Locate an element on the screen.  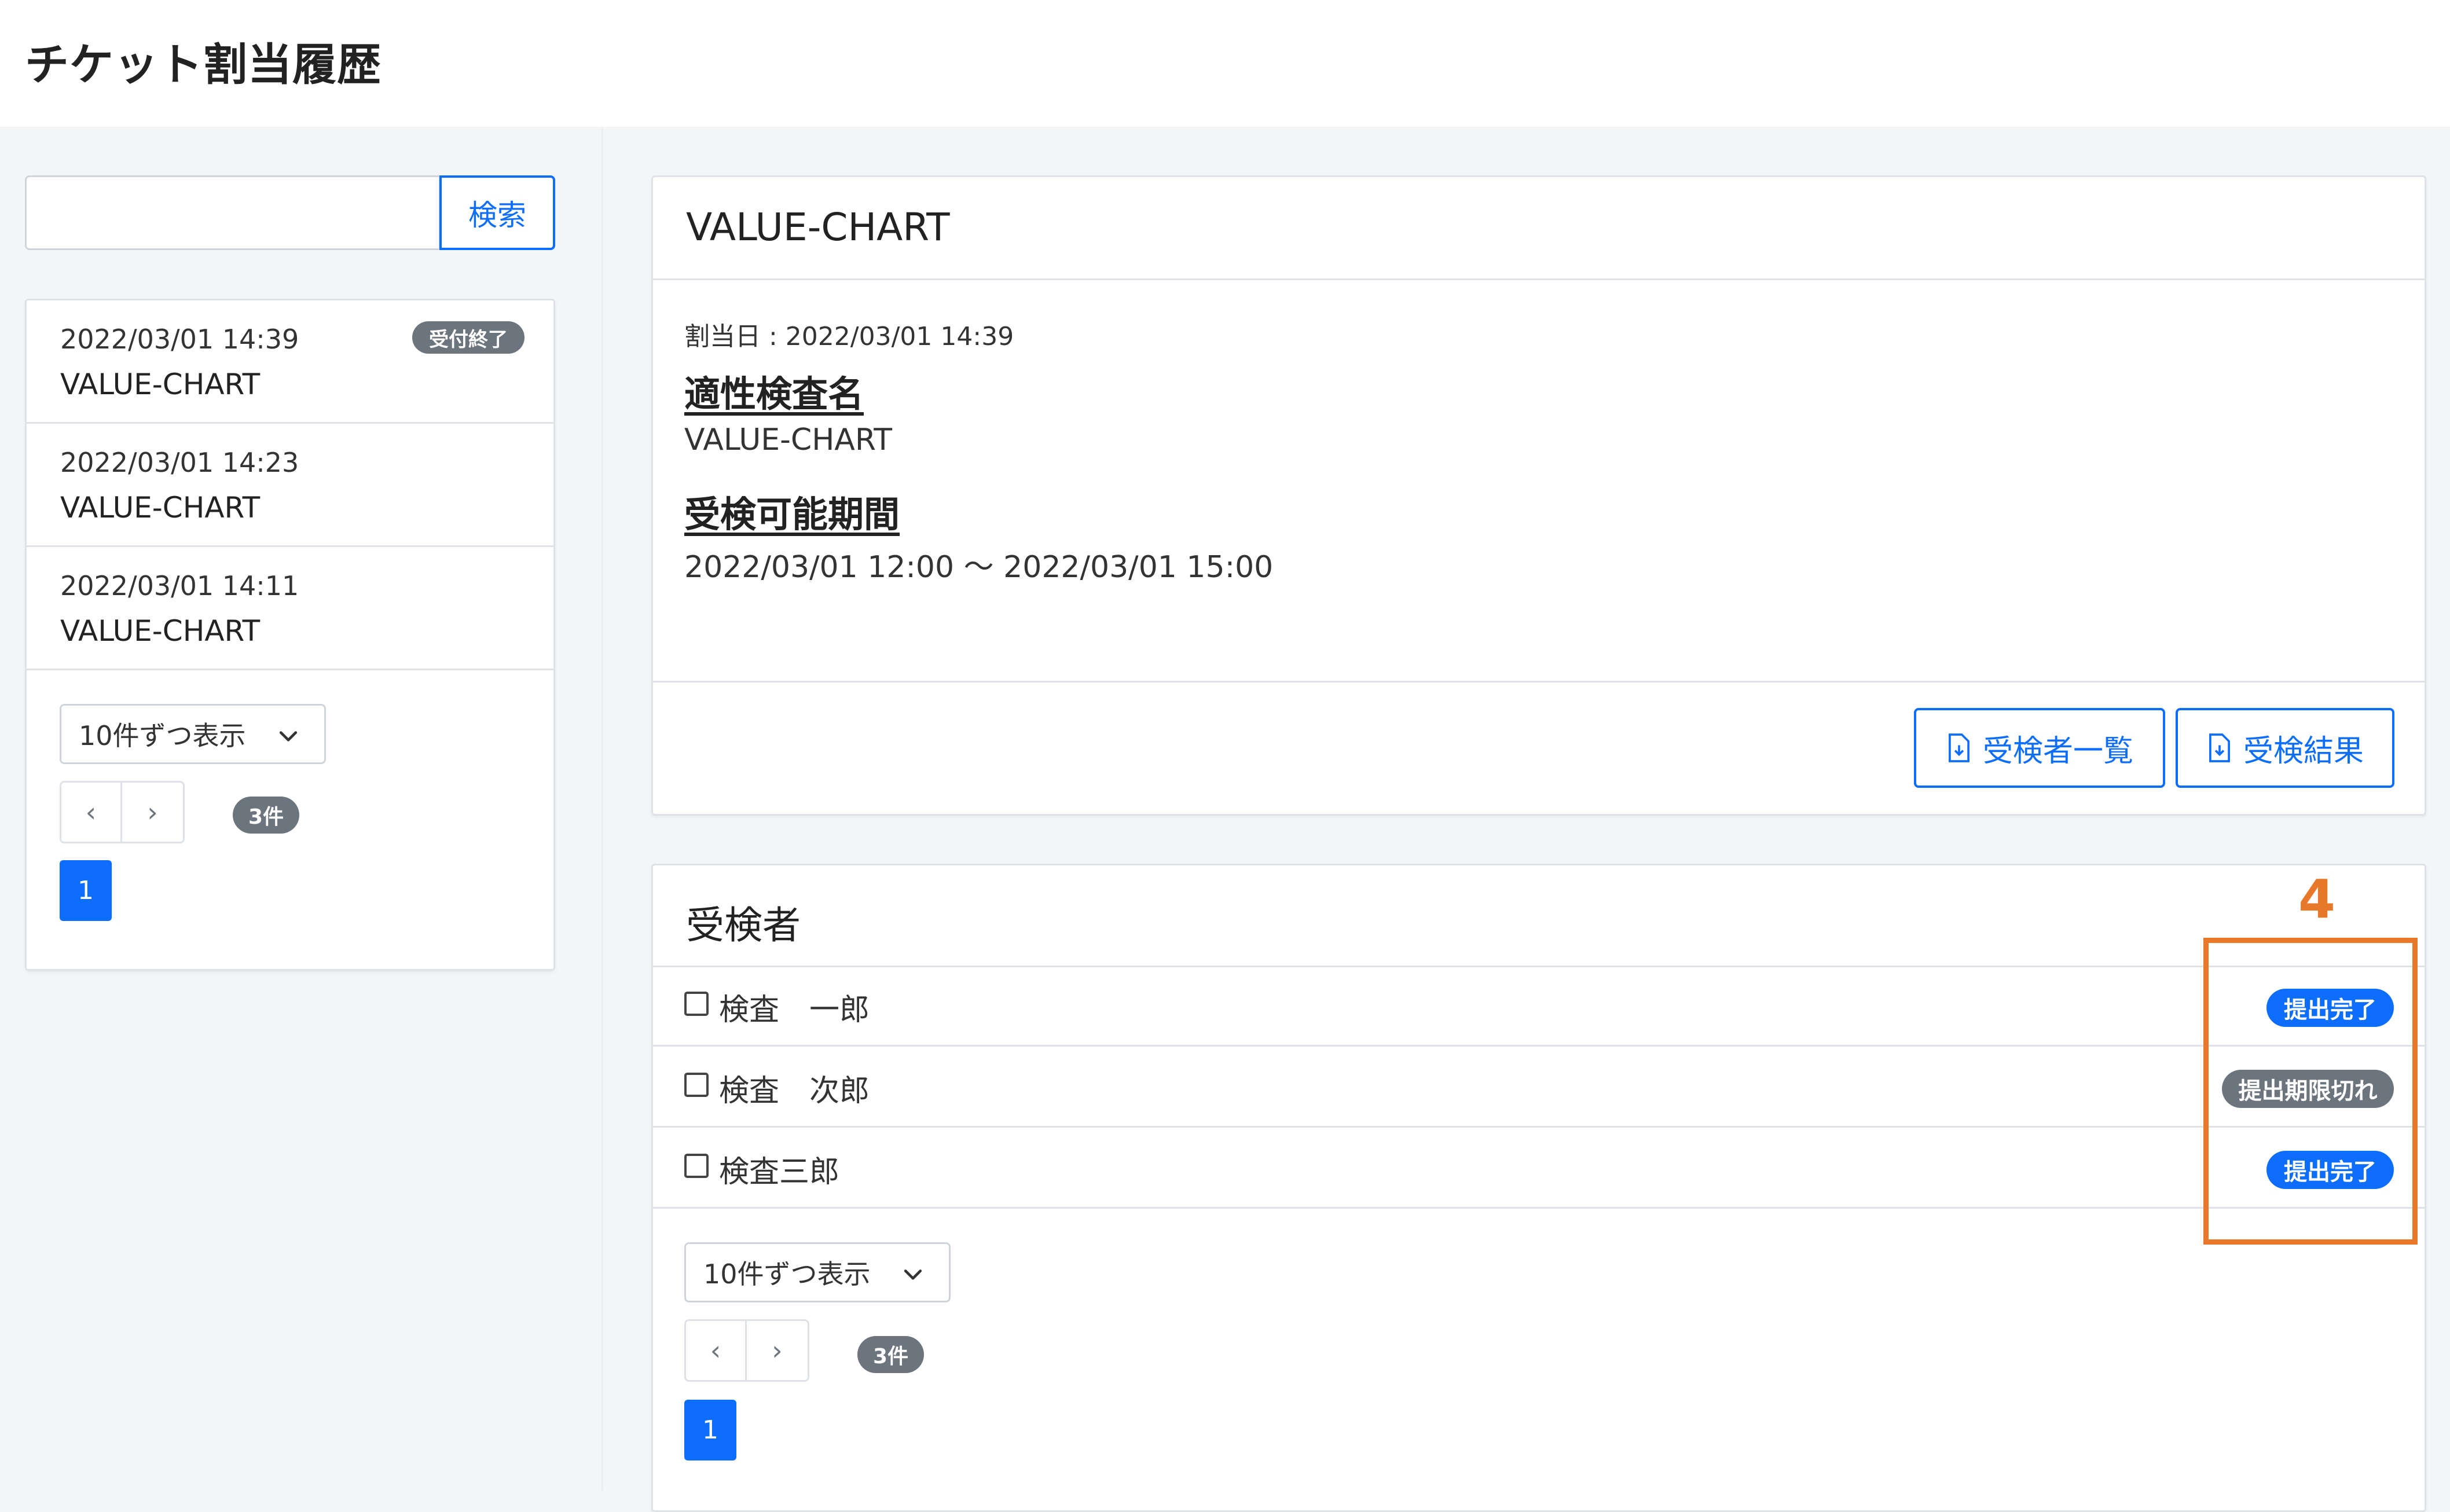
detail-card-footer-divider is located at coordinates (1539, 681).